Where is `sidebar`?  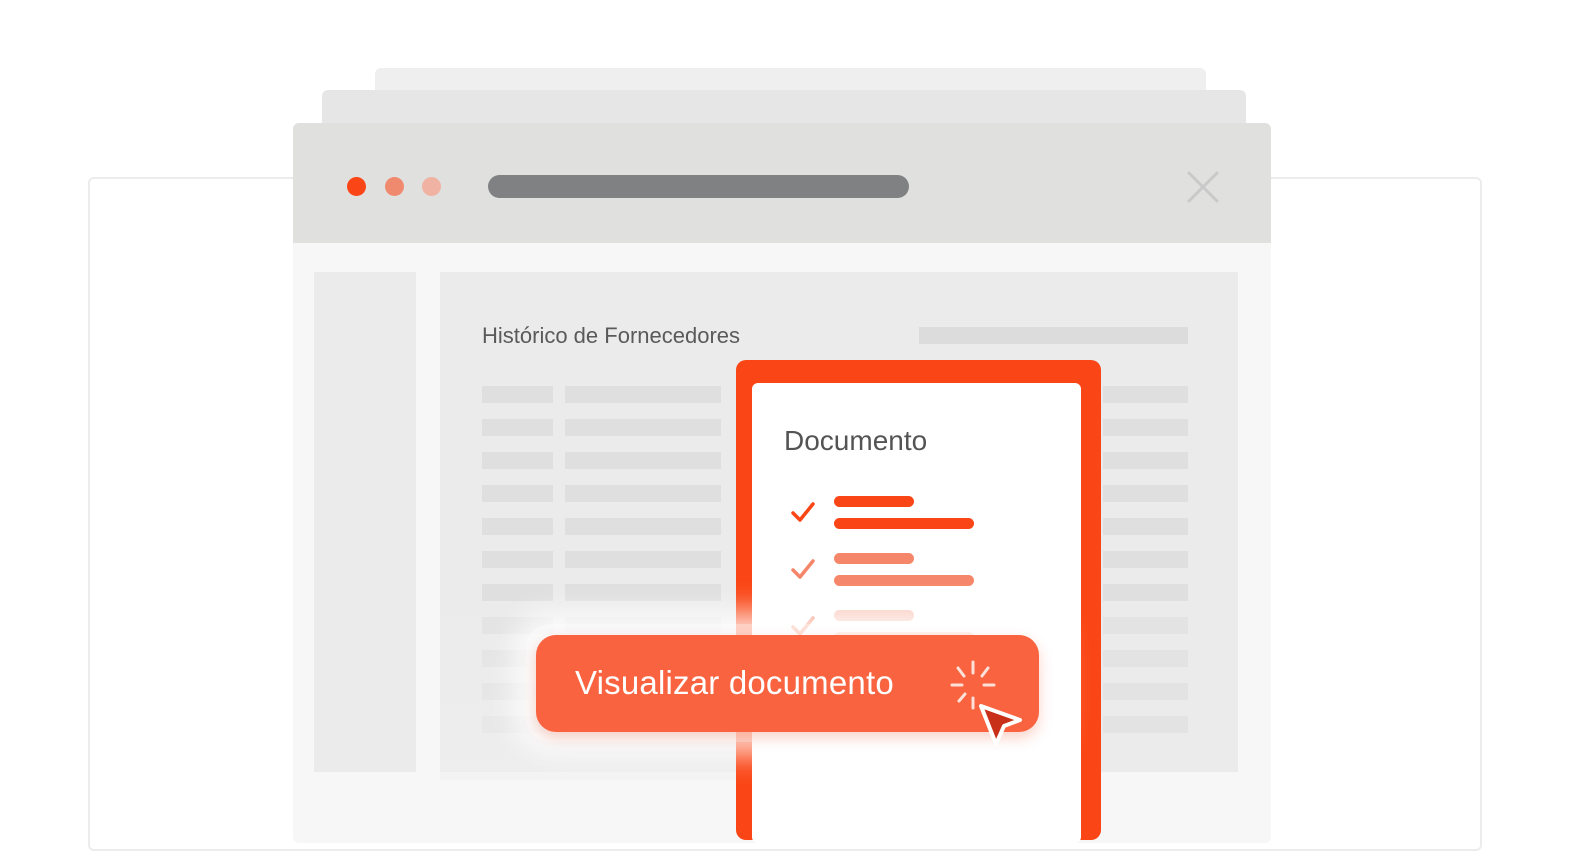
sidebar is located at coordinates (365, 522).